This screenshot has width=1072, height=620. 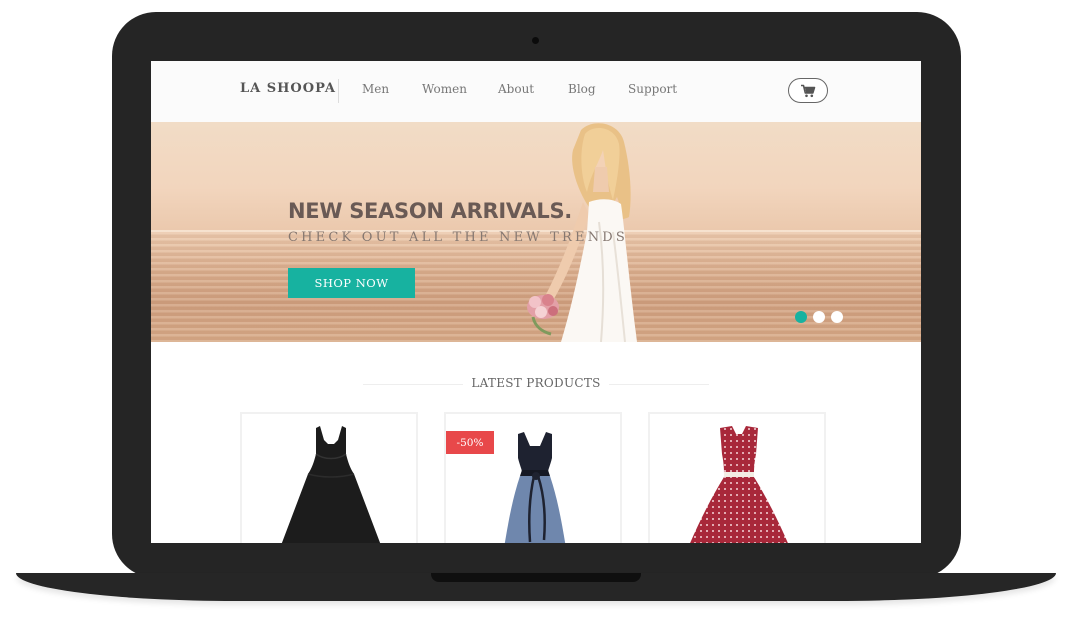 I want to click on camera-icon, so click(x=535, y=40).